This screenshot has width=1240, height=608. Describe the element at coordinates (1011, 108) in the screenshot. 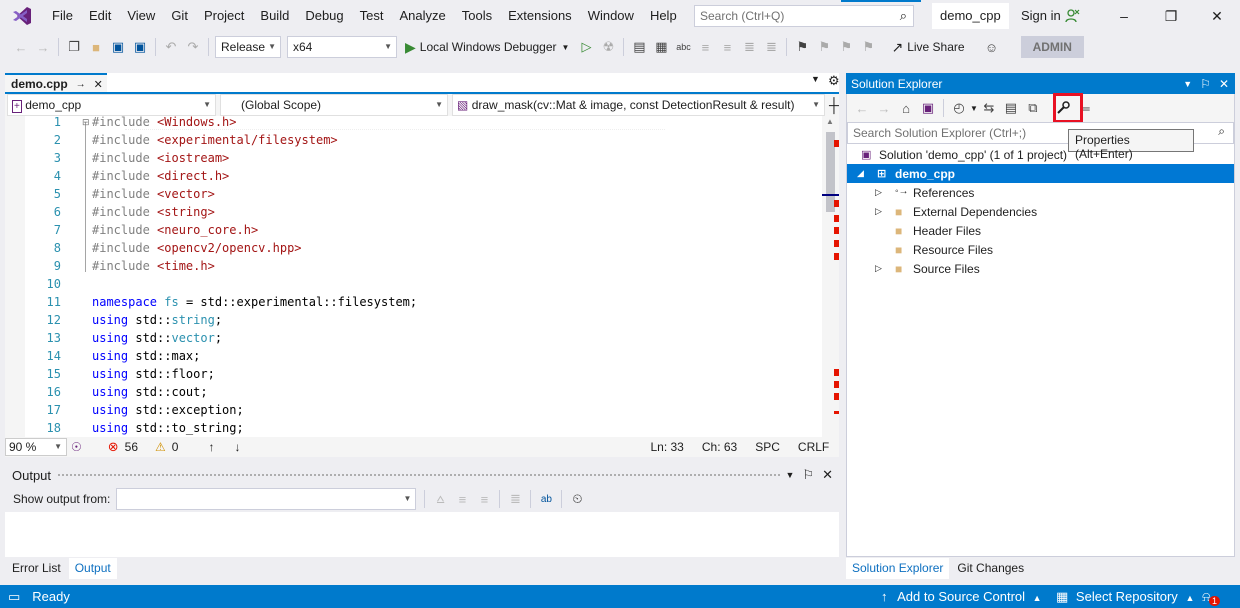

I see `collapse-all-icon: ▤` at that location.